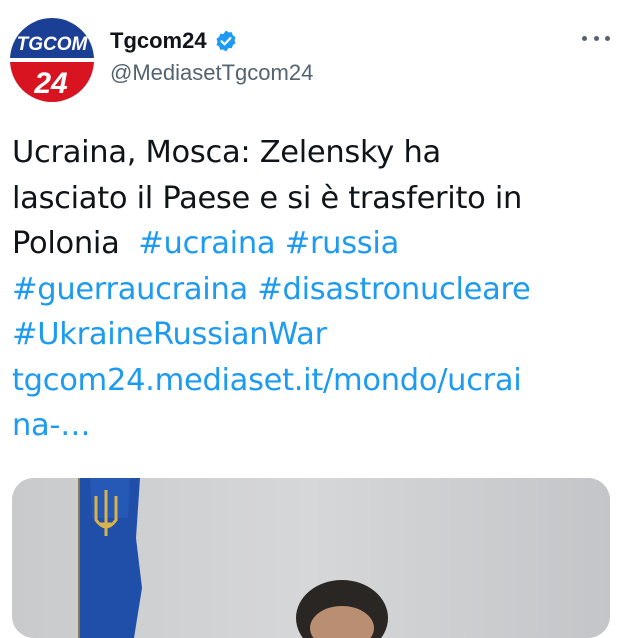 This screenshot has width=640, height=638. What do you see at coordinates (130, 289) in the screenshot?
I see `hashtag-link: #guerraucraina` at bounding box center [130, 289].